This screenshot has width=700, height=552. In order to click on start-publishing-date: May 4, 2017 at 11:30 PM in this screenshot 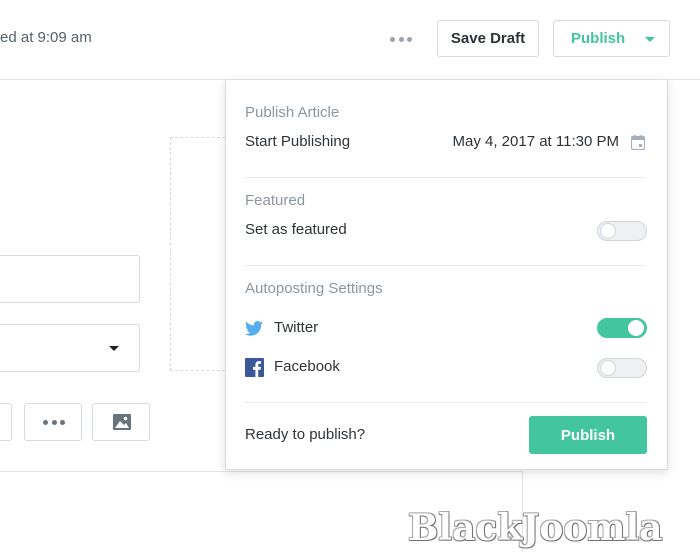, I will do `click(536, 141)`.